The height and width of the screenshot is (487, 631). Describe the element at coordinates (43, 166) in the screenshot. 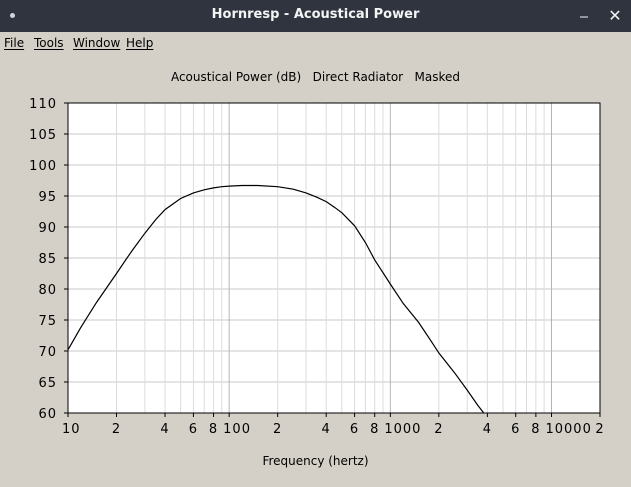

I see `y-tick-label: 100` at that location.